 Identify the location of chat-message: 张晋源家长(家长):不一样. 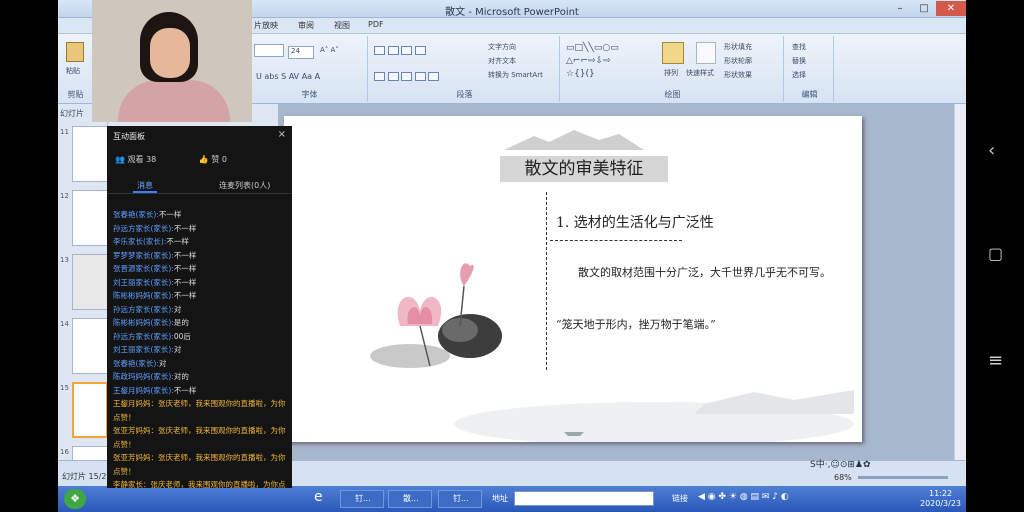
(201, 269).